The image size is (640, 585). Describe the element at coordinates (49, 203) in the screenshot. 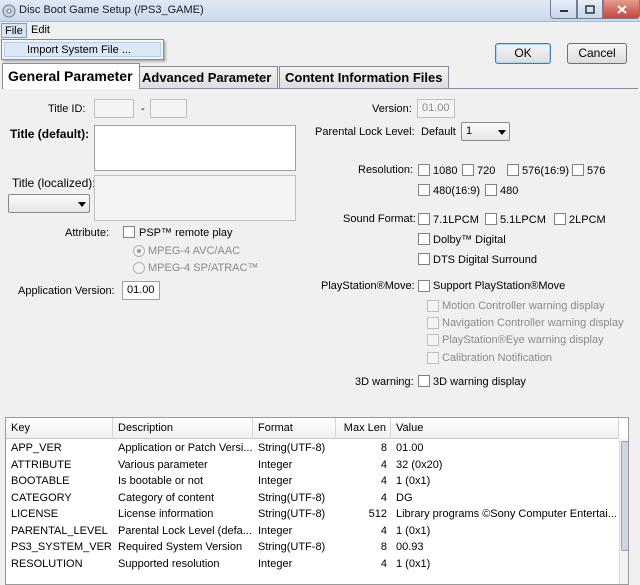

I see `title-language-select` at that location.